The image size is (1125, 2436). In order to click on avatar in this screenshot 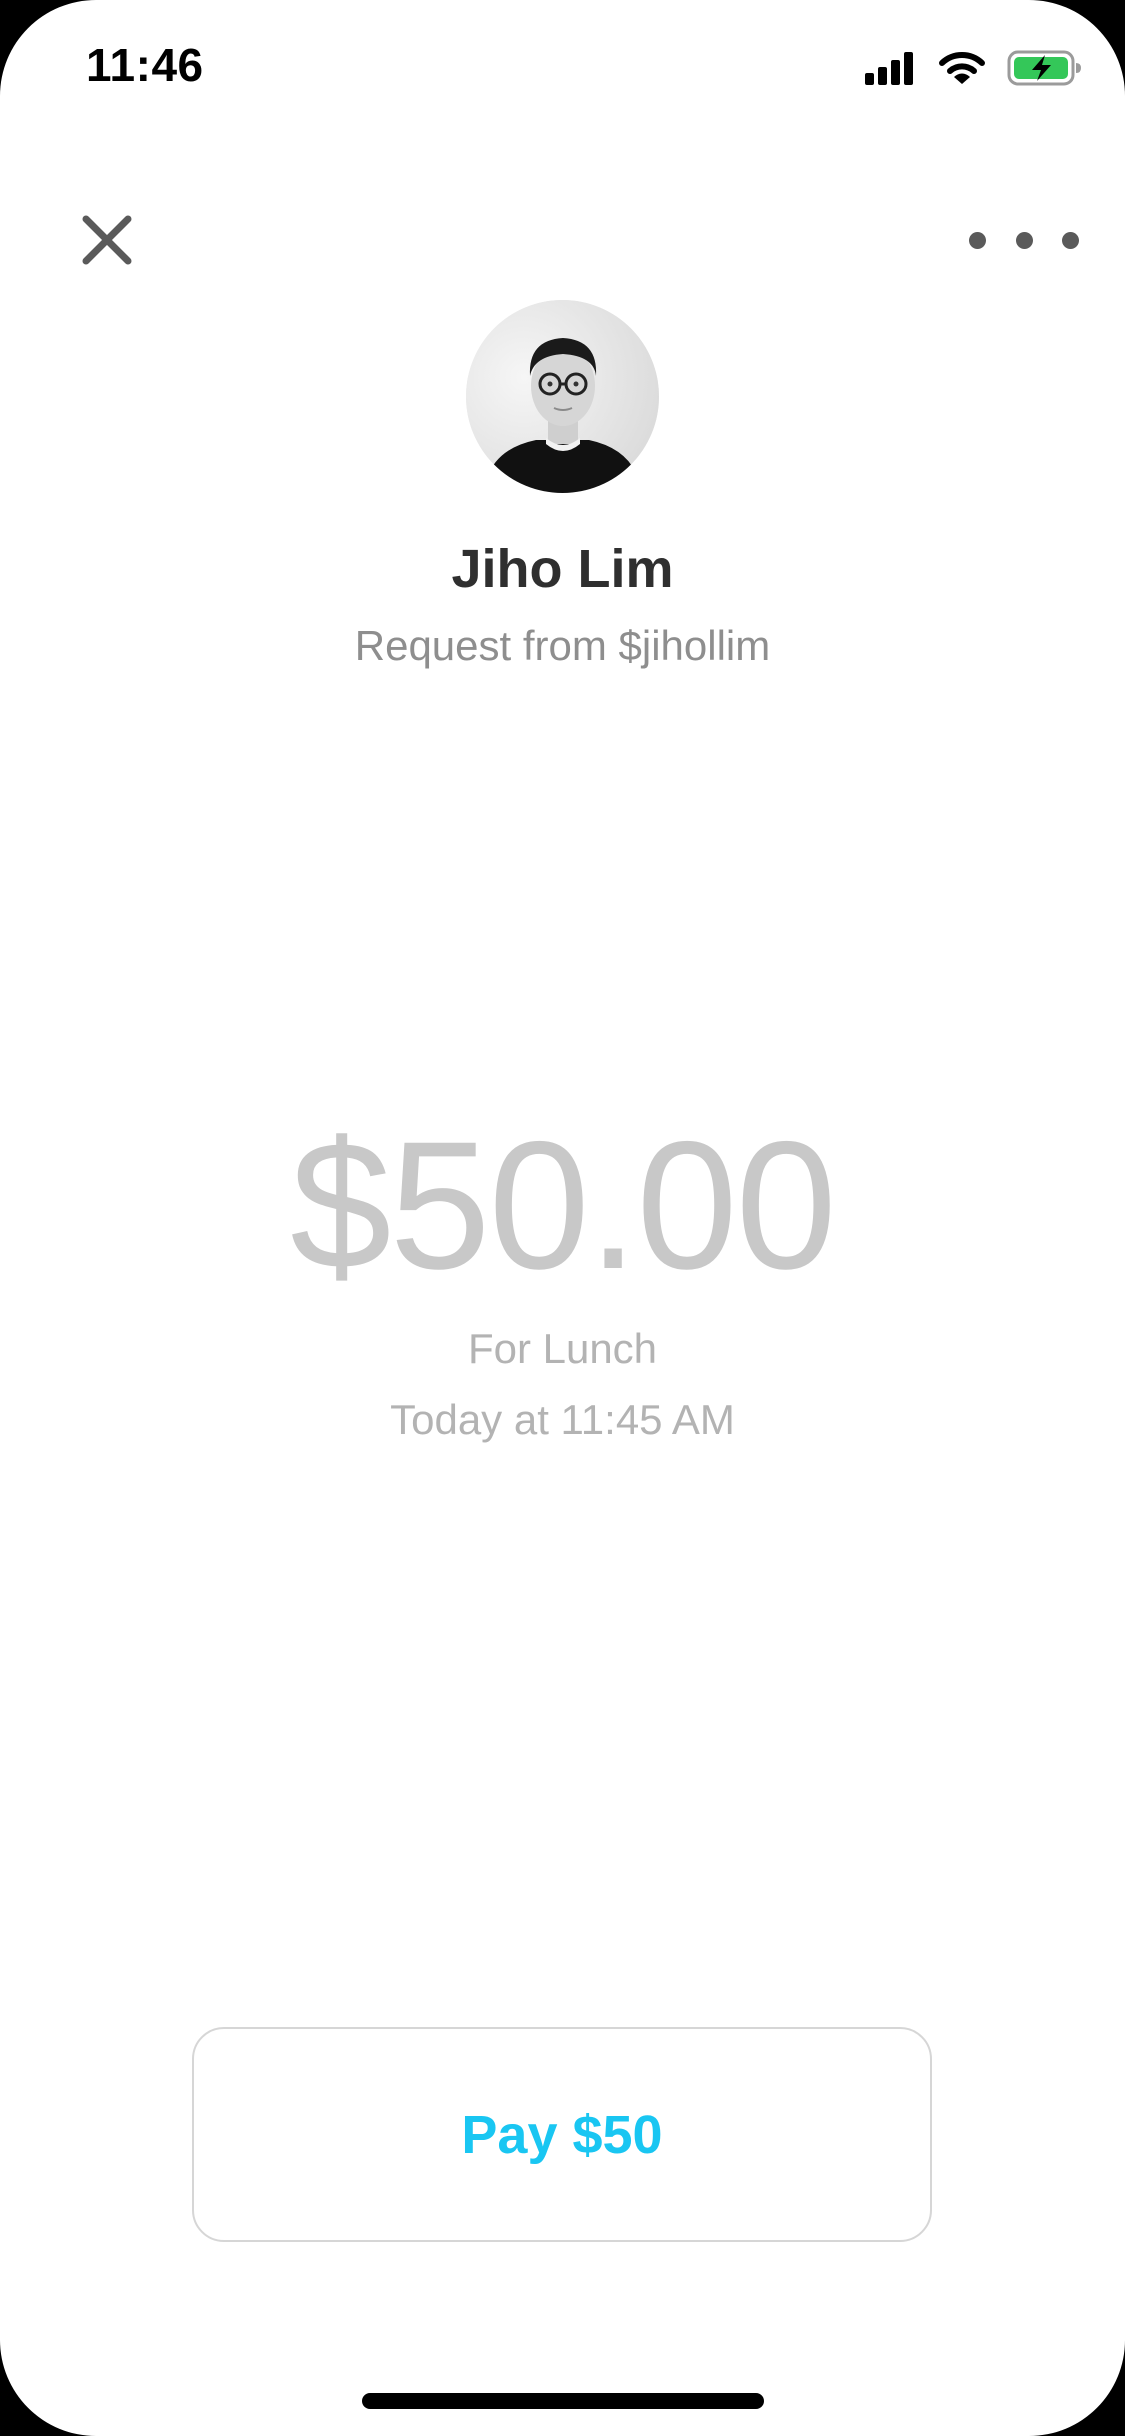, I will do `click(562, 396)`.